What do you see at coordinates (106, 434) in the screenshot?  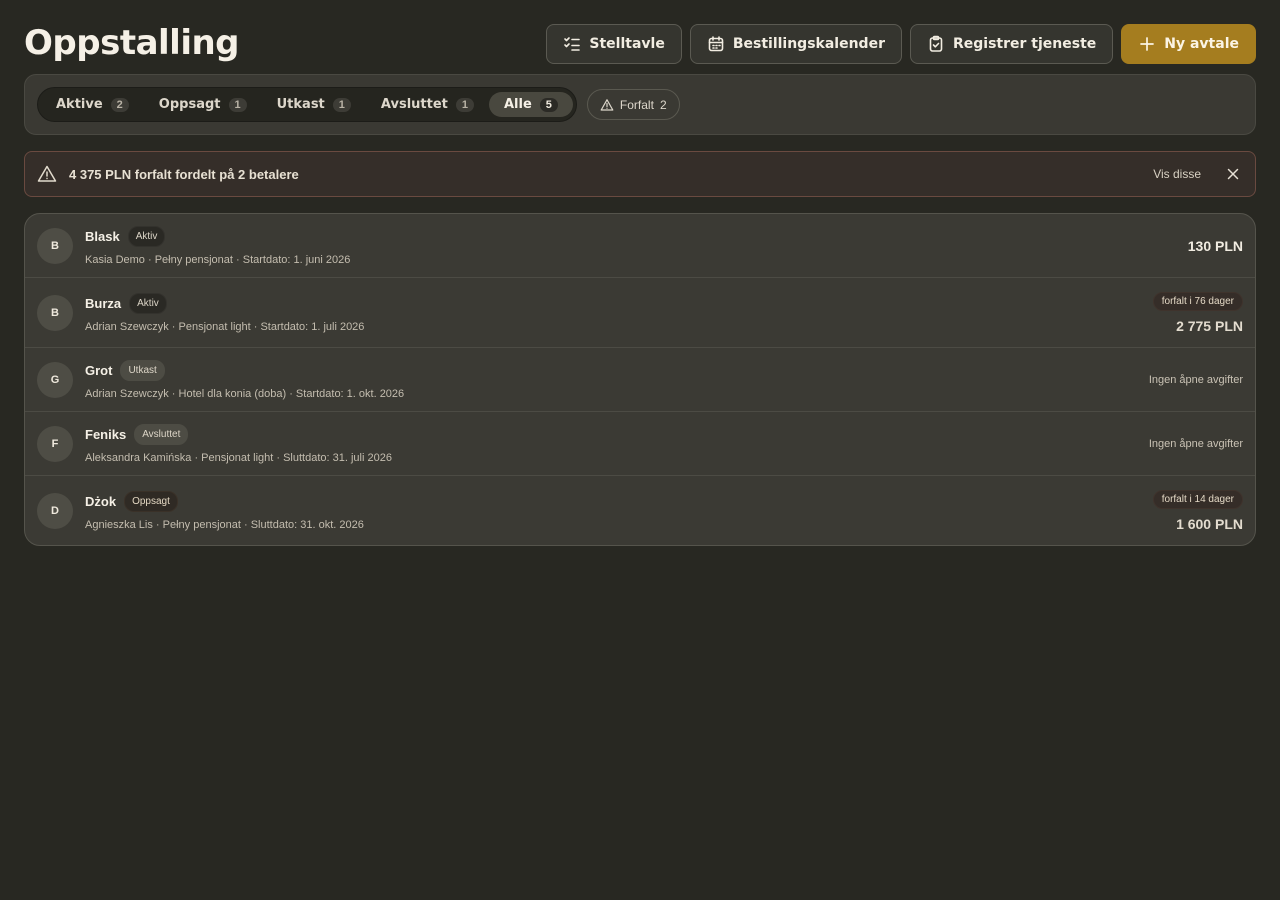 I see `horse-name: Feniks` at bounding box center [106, 434].